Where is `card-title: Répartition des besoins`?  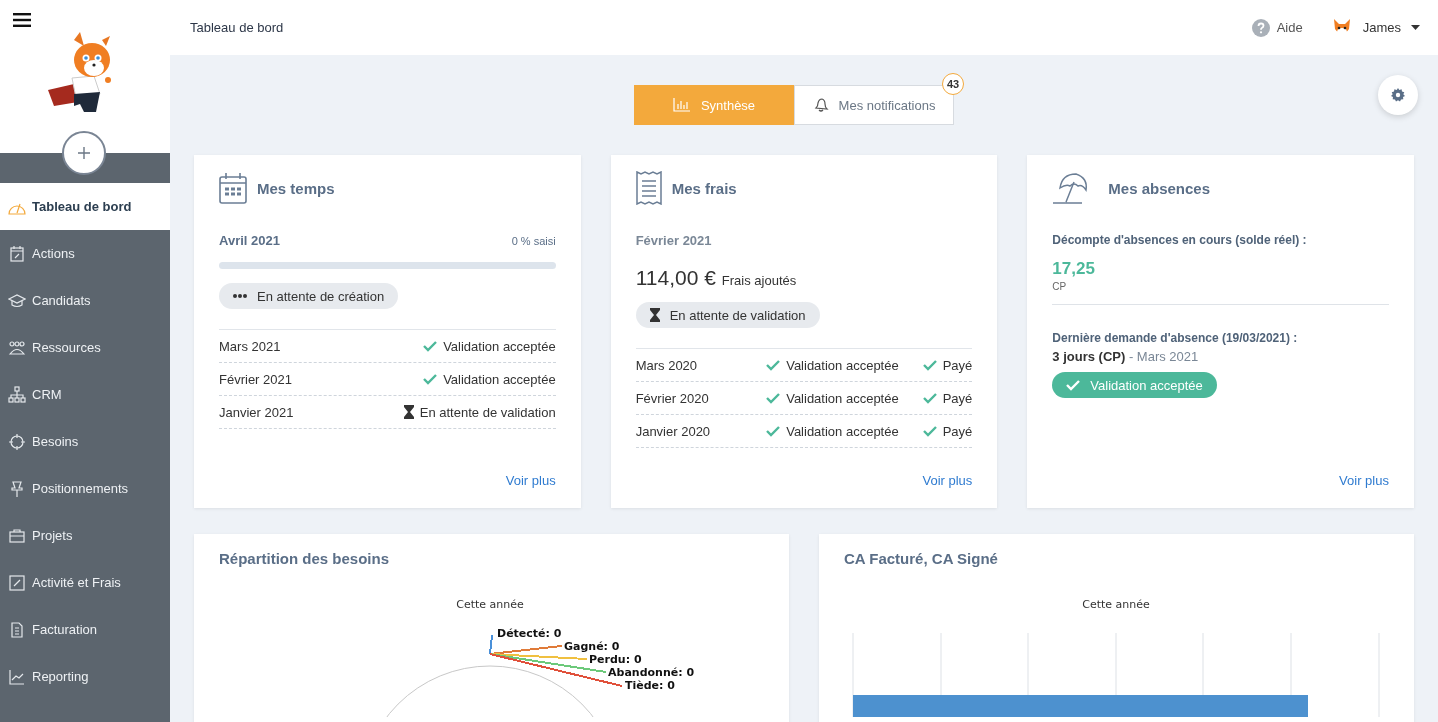
card-title: Répartition des besoins is located at coordinates (305, 558).